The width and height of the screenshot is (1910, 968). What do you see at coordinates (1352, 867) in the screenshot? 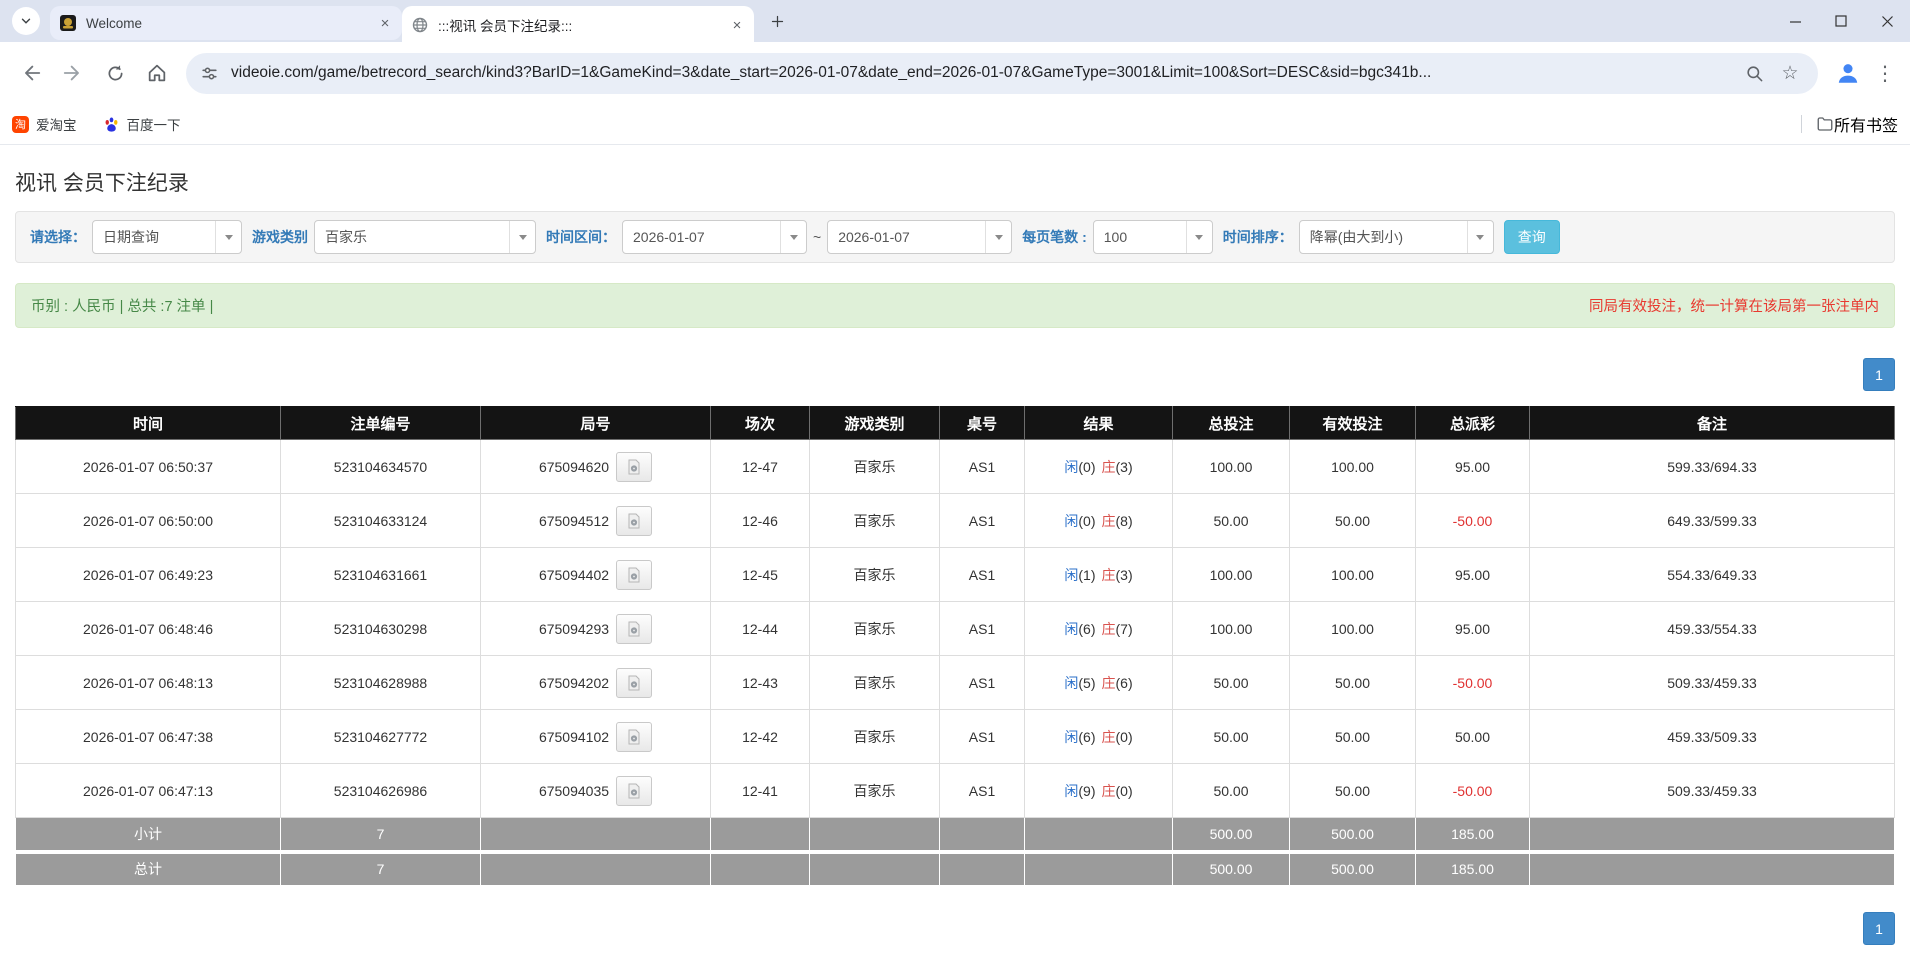
I see `total-valid-bet: 500.00` at bounding box center [1352, 867].